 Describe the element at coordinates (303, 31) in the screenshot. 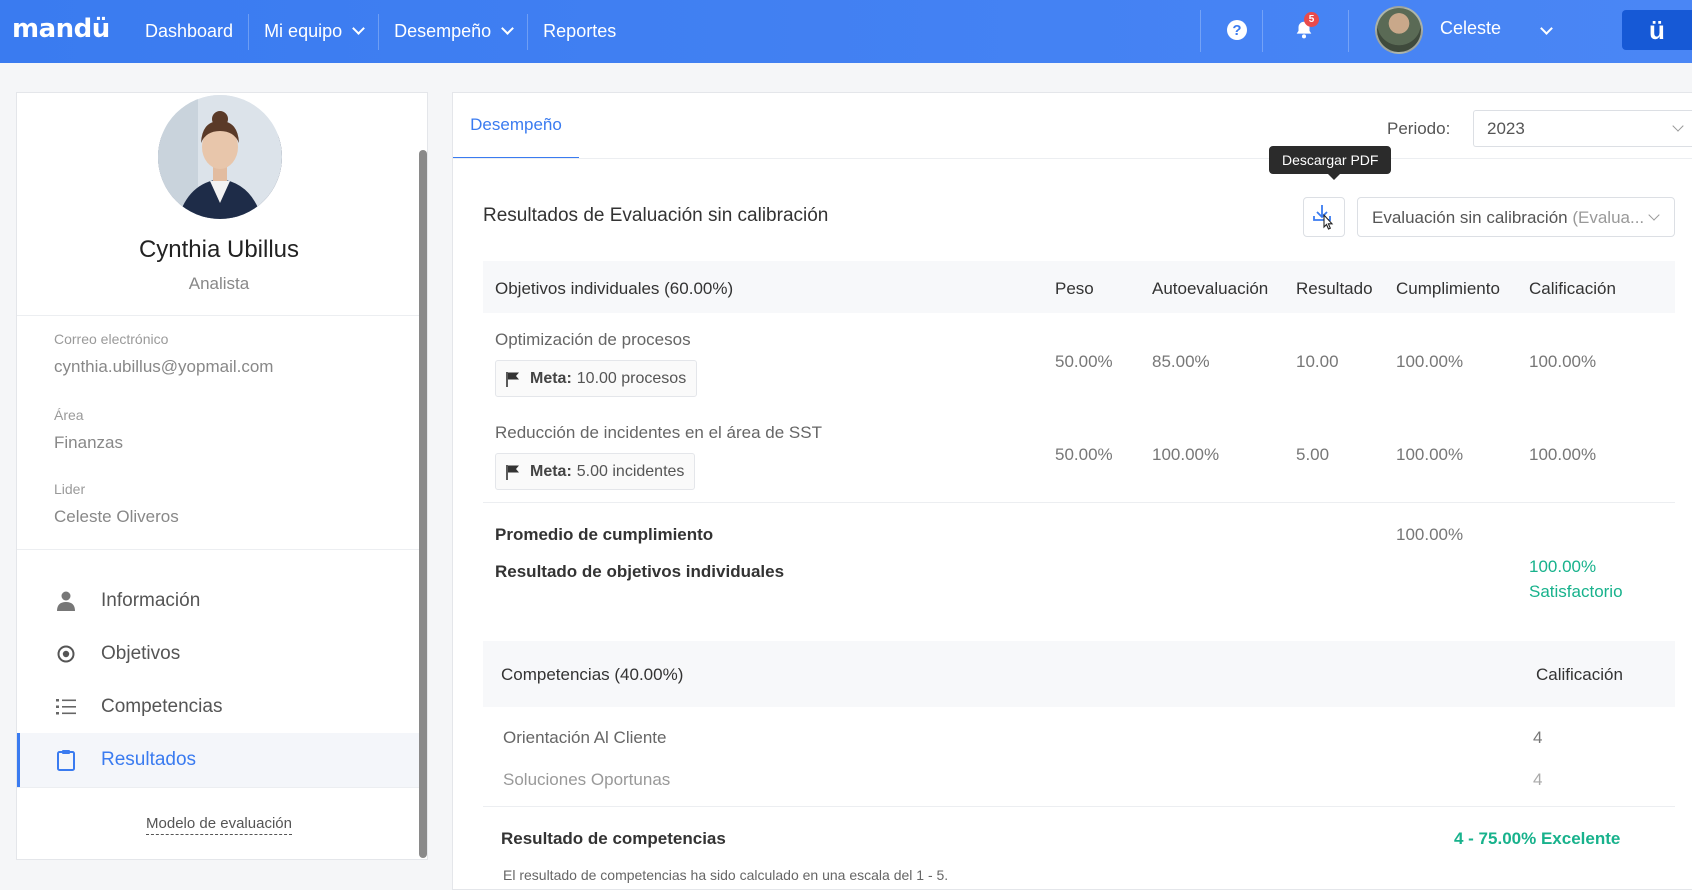

I see `nav-mi-equipo-label: Mi equipo` at that location.